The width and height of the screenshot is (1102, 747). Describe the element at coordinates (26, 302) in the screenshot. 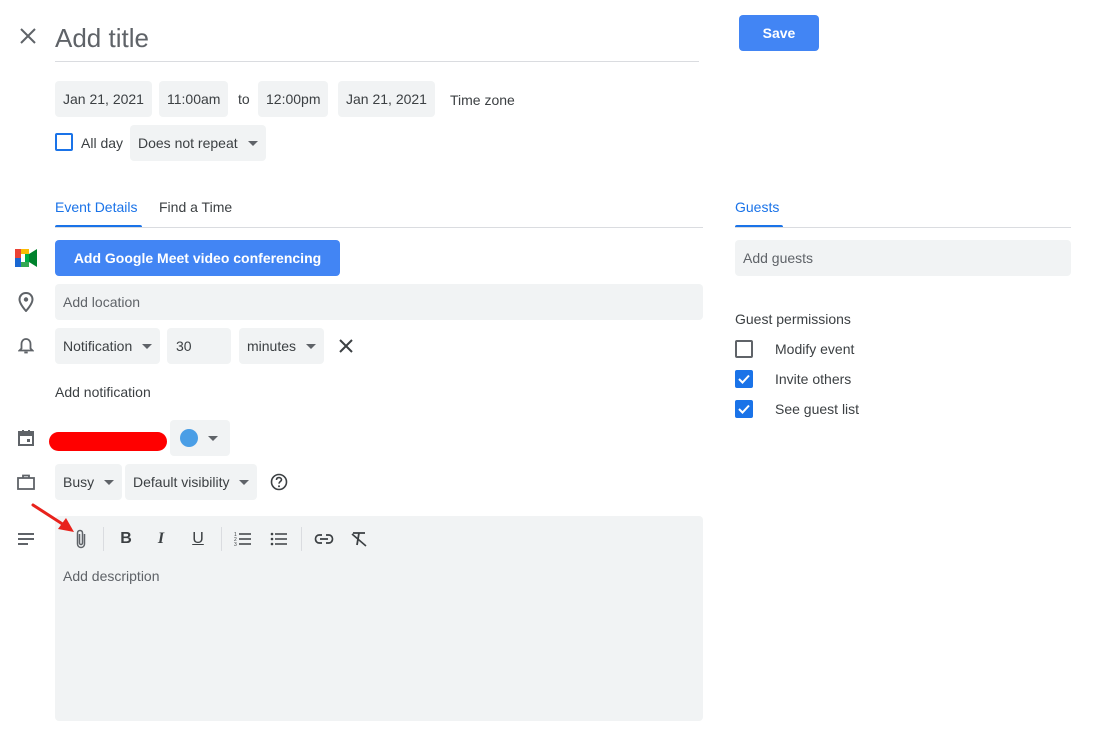

I see `location-pin-icon` at that location.